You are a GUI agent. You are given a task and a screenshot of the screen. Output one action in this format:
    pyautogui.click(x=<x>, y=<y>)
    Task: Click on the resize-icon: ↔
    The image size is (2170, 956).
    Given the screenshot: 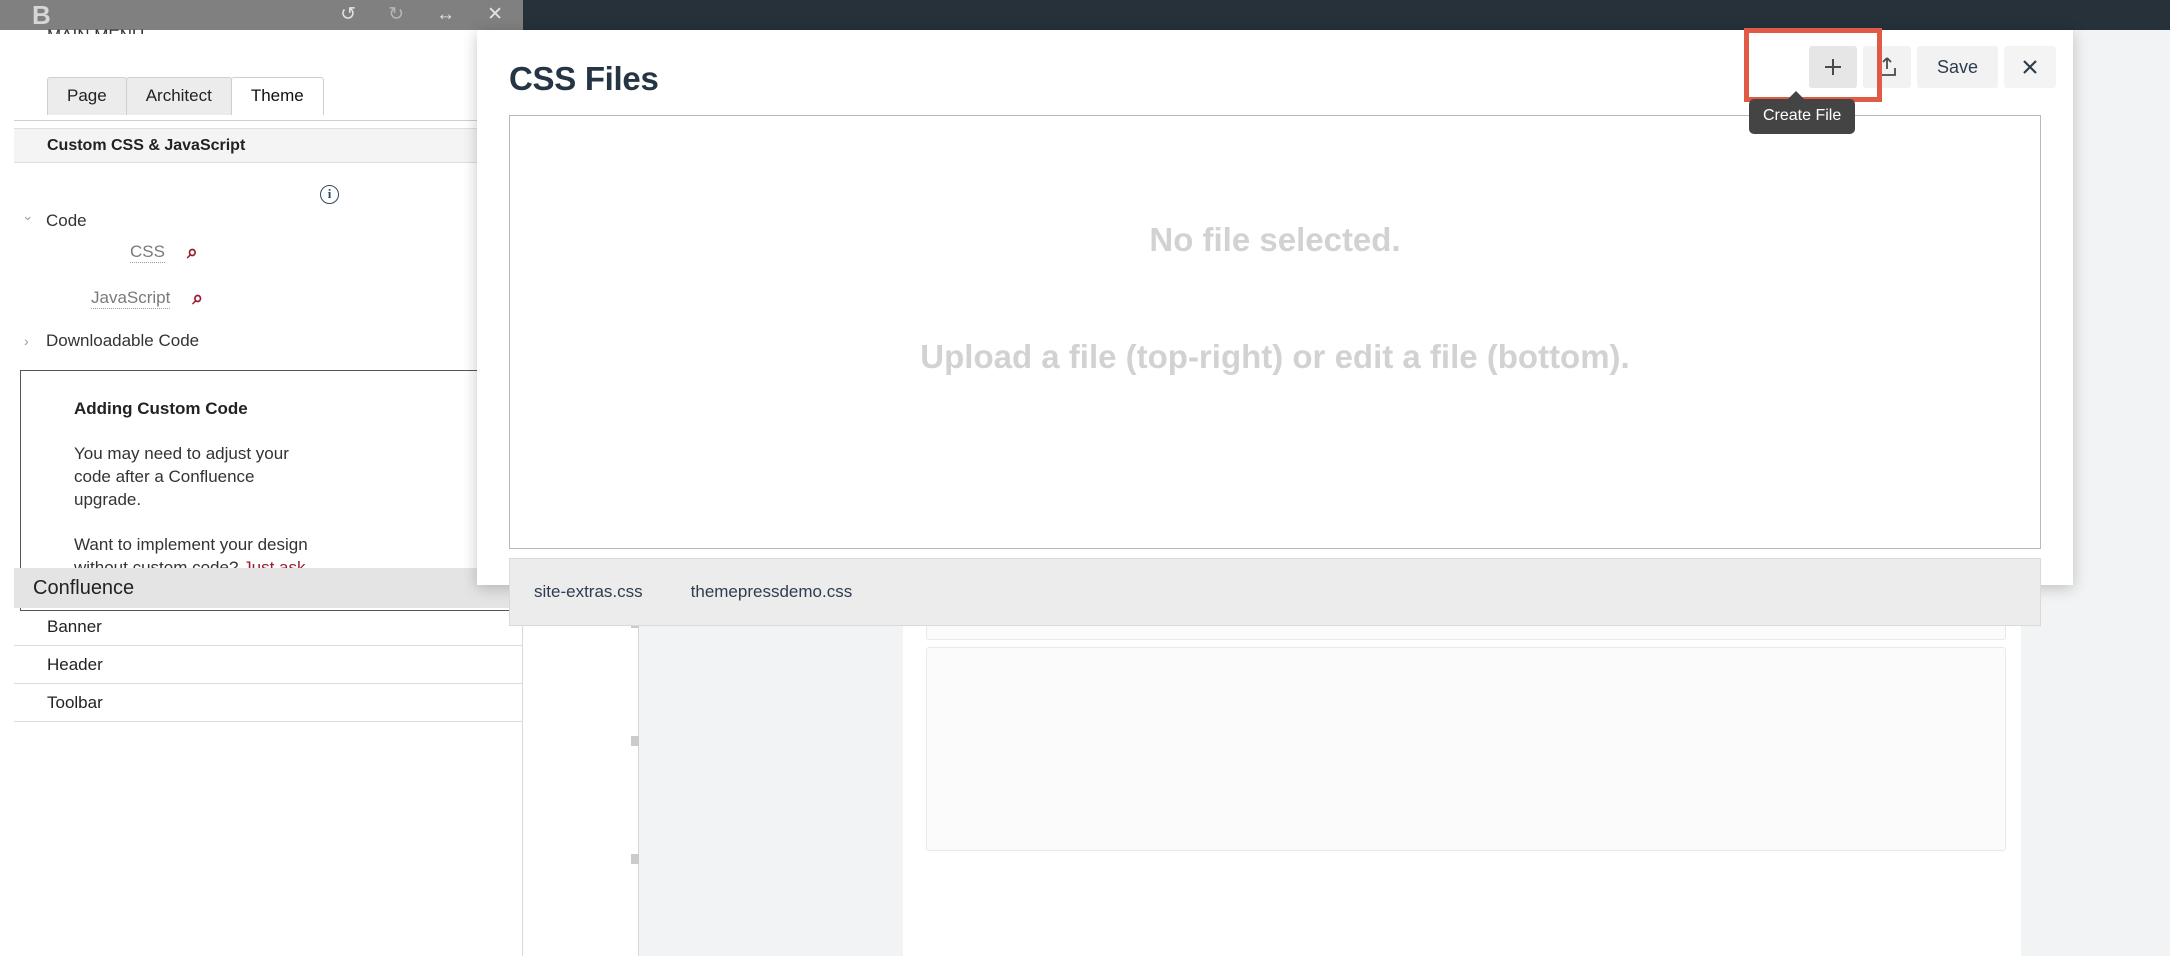 What is the action you would take?
    pyautogui.click(x=445, y=15)
    